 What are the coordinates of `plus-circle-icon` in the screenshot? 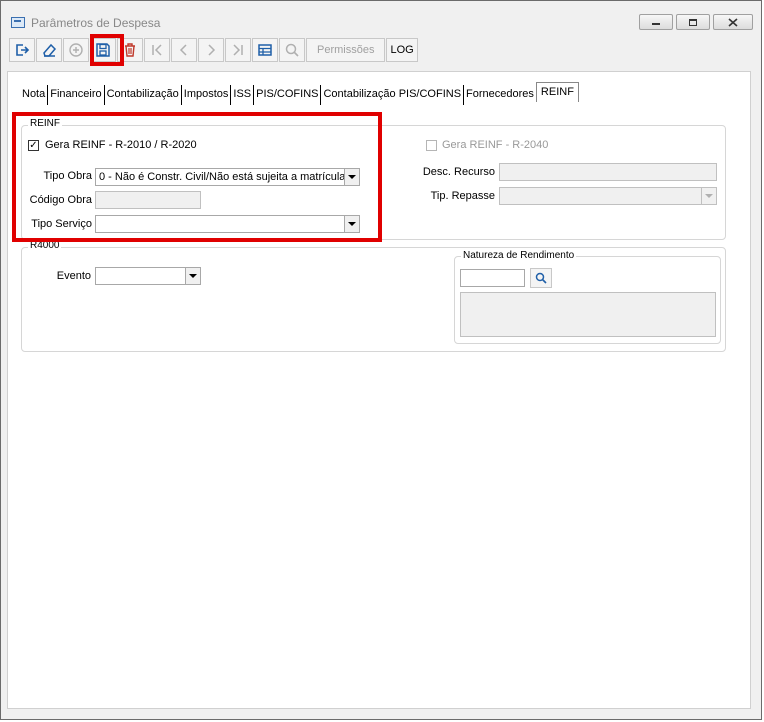 It's located at (76, 50).